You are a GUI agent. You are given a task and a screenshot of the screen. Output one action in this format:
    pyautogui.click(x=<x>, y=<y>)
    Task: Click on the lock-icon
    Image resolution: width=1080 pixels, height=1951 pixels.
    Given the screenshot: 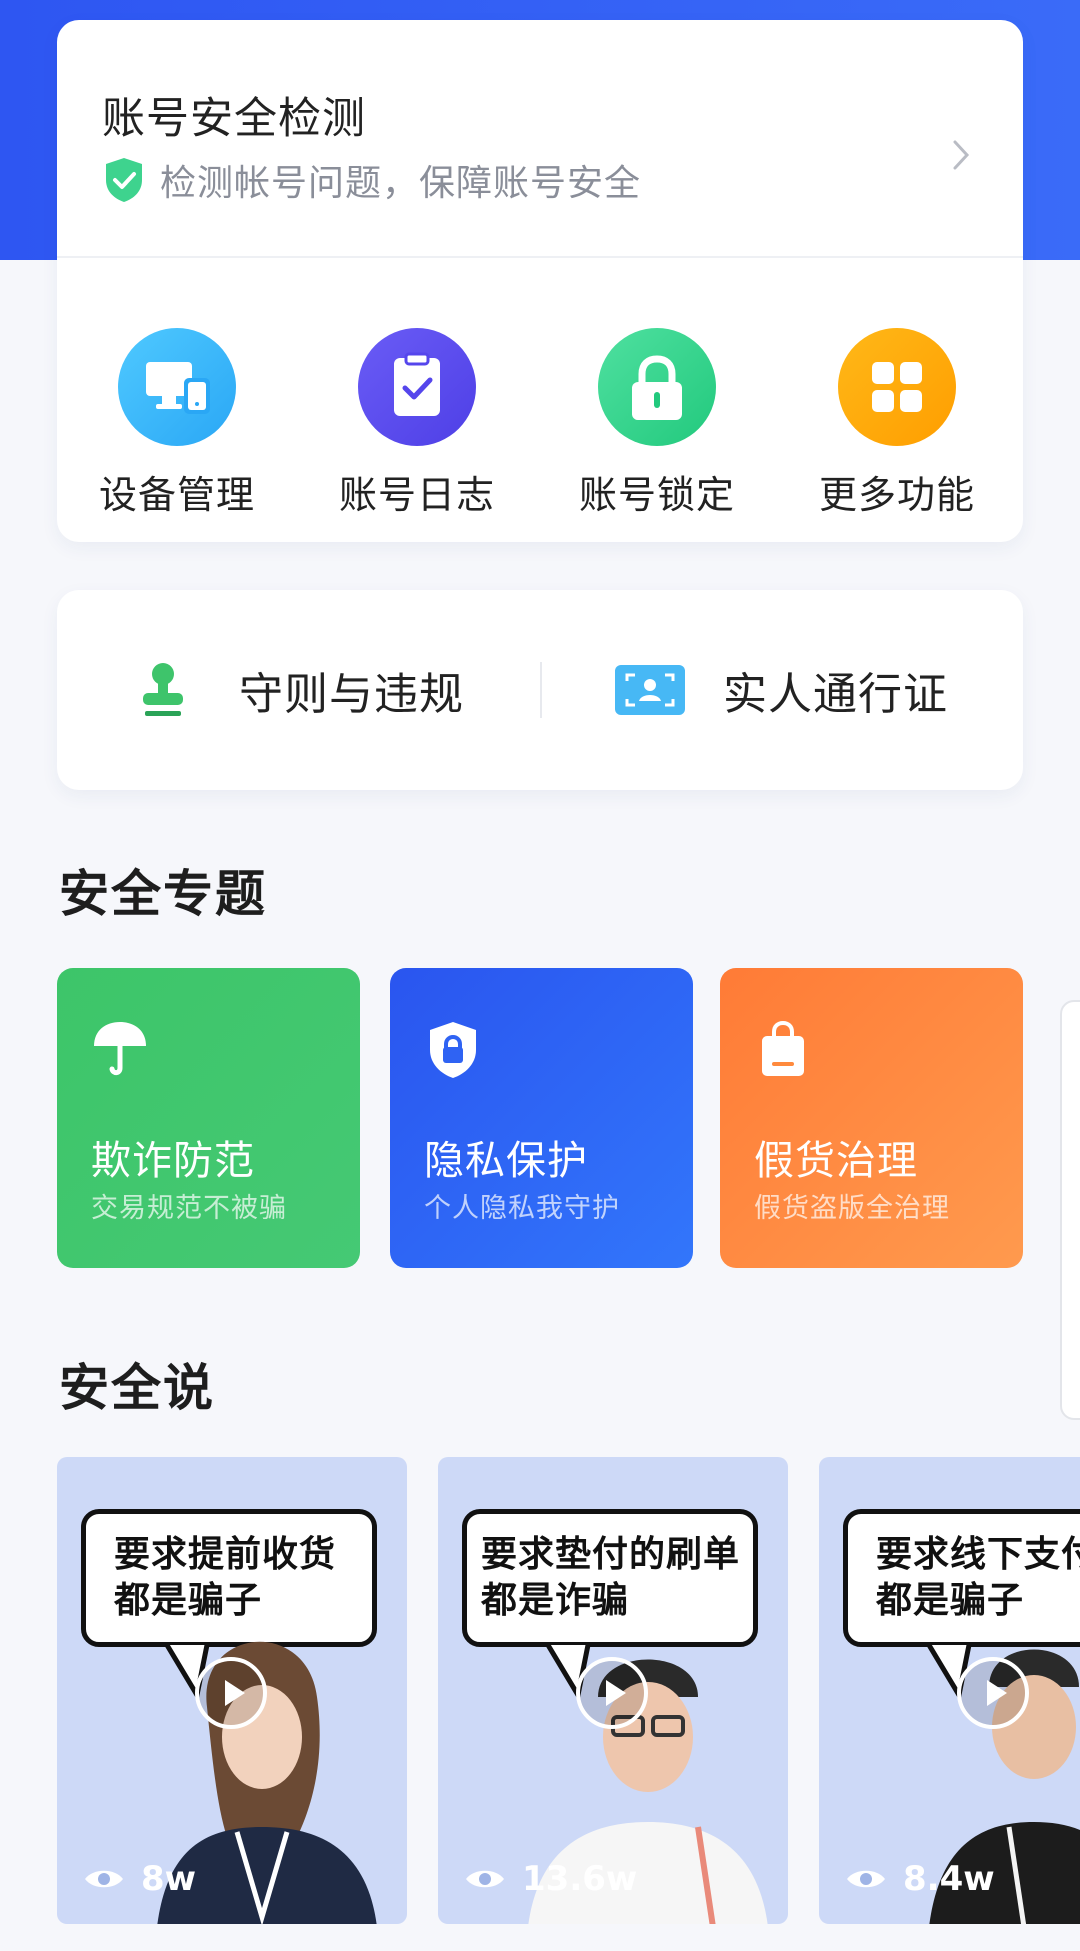 What is the action you would take?
    pyautogui.click(x=657, y=387)
    